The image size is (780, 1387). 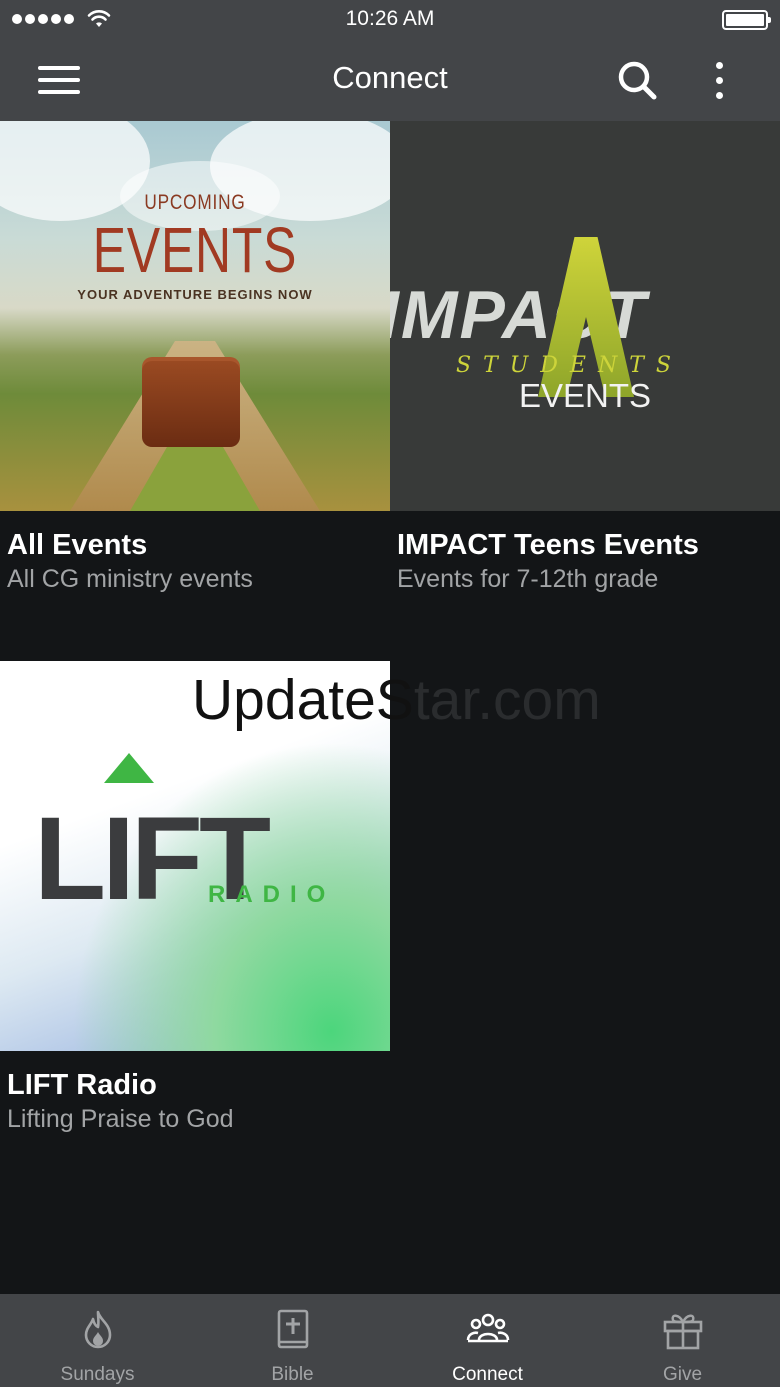 What do you see at coordinates (682, 1374) in the screenshot?
I see `tab-label: Give` at bounding box center [682, 1374].